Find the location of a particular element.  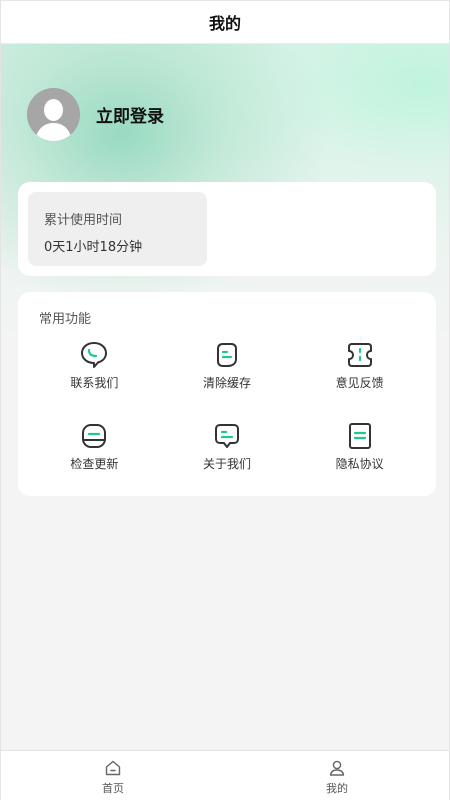

about-us-button: 关于我们 is located at coordinates (227, 461).